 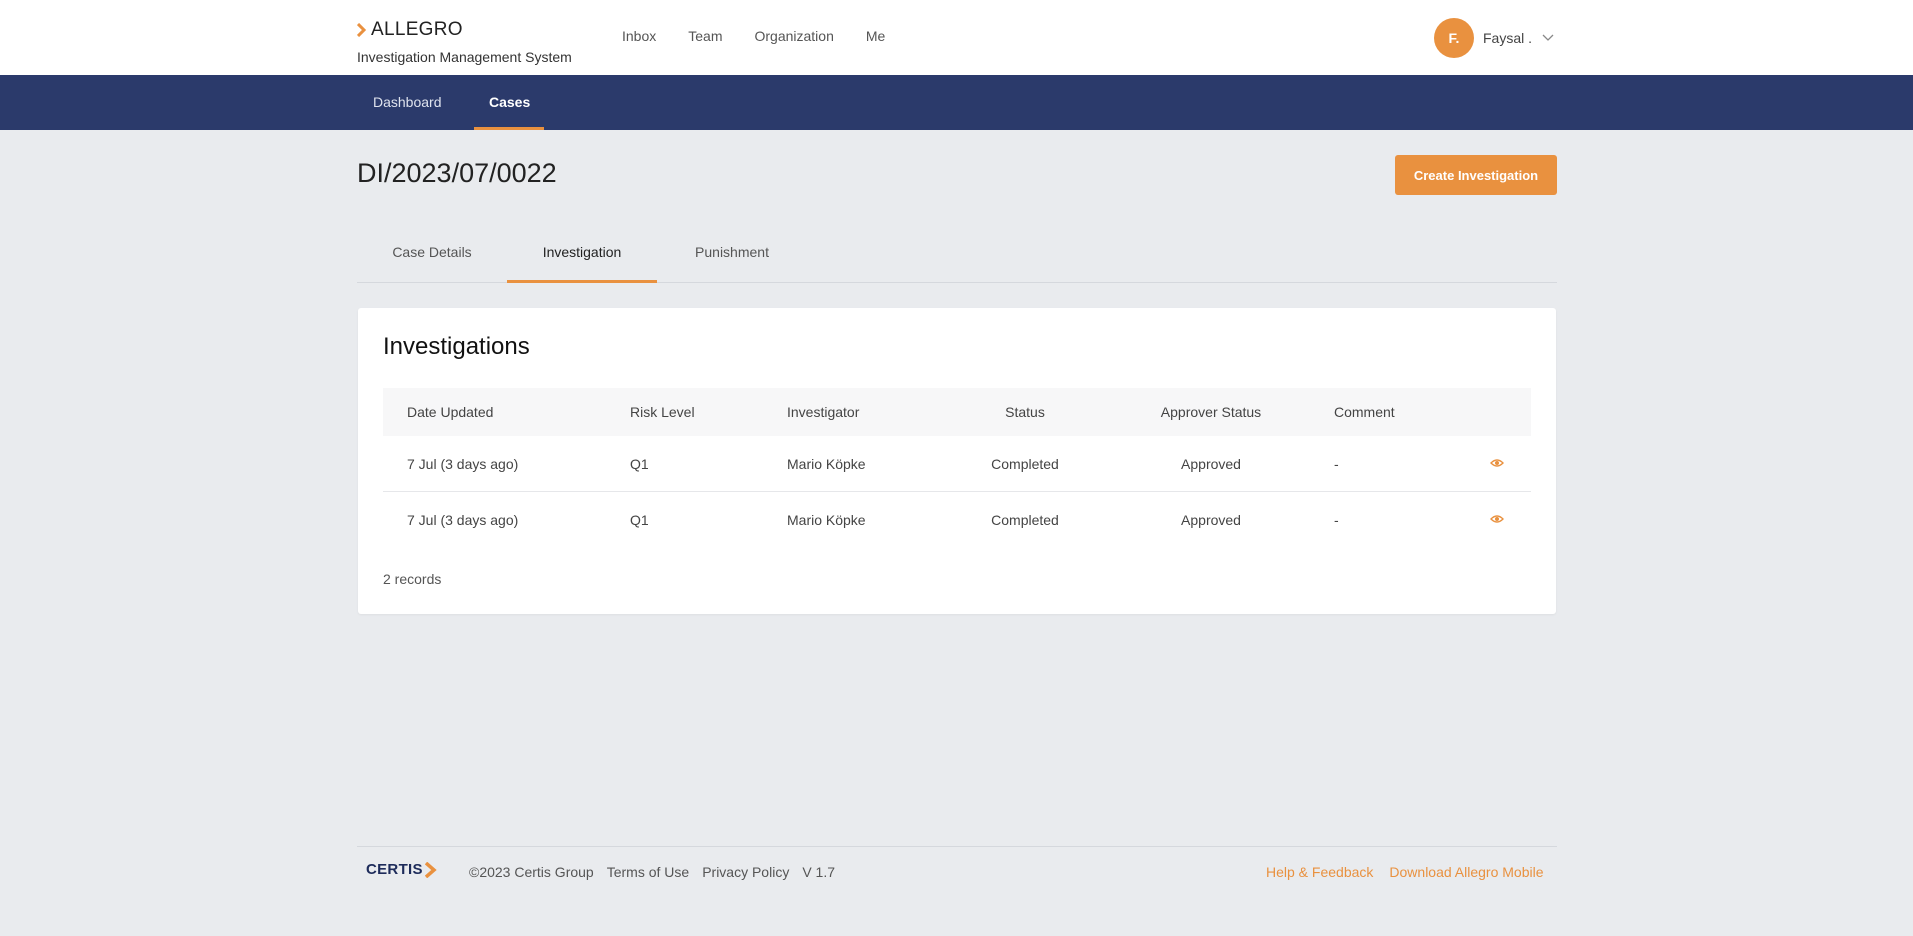 I want to click on subnav-cases: Cases, so click(x=509, y=102).